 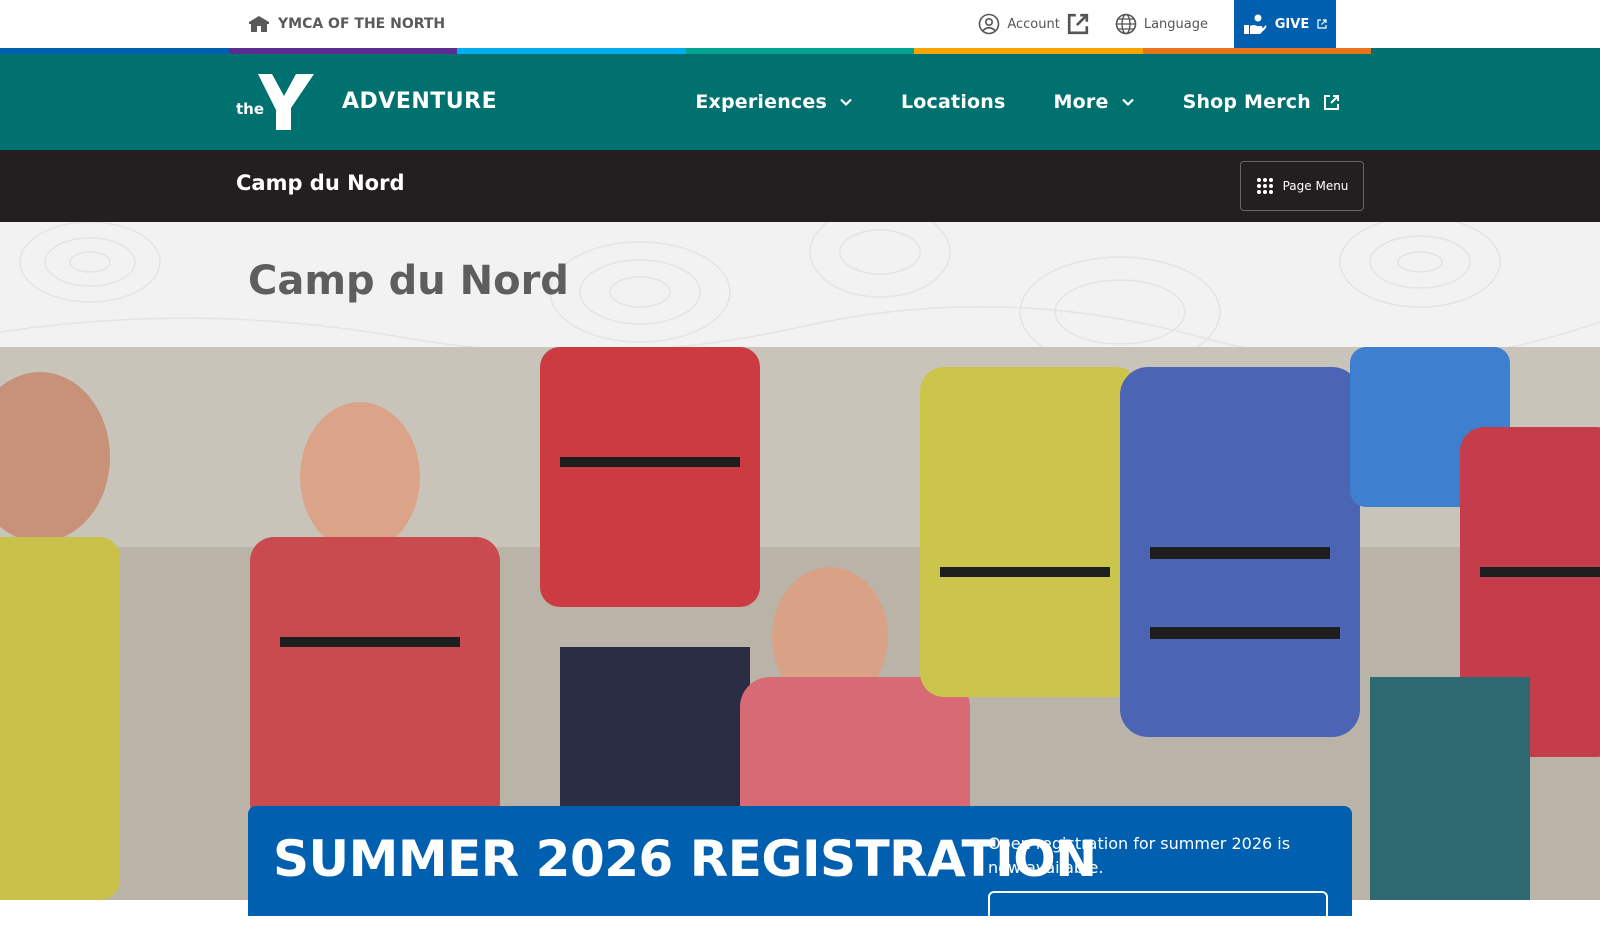 I want to click on grid-dots-icon, so click(x=1264, y=186).